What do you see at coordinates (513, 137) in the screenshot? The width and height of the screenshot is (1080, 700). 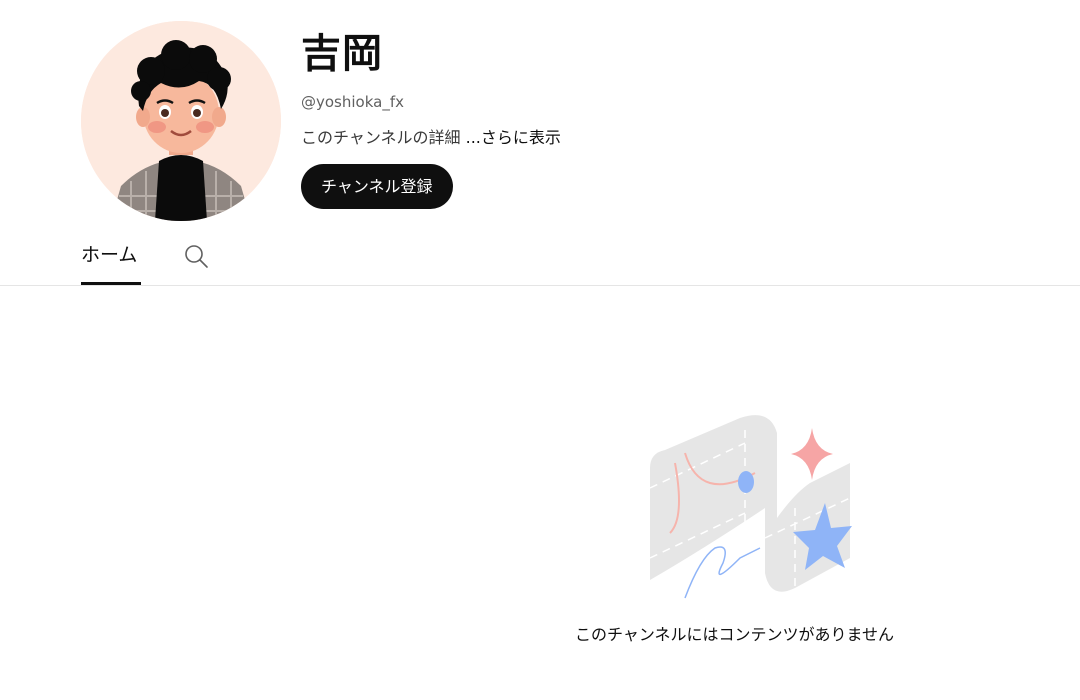 I see `show-more-link: ...さらに表示` at bounding box center [513, 137].